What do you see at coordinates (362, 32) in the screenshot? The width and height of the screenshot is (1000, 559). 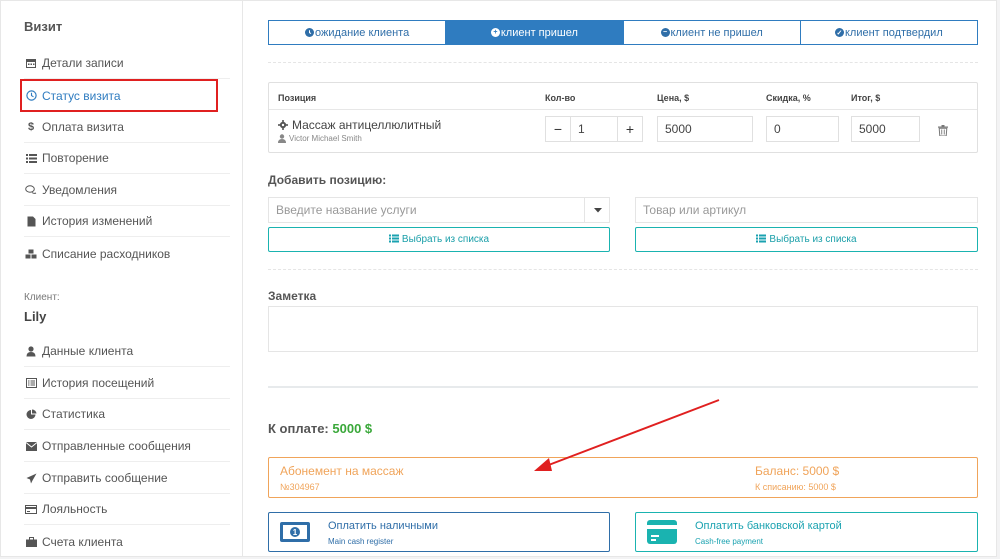 I see `tab-label: ожидание клиента` at bounding box center [362, 32].